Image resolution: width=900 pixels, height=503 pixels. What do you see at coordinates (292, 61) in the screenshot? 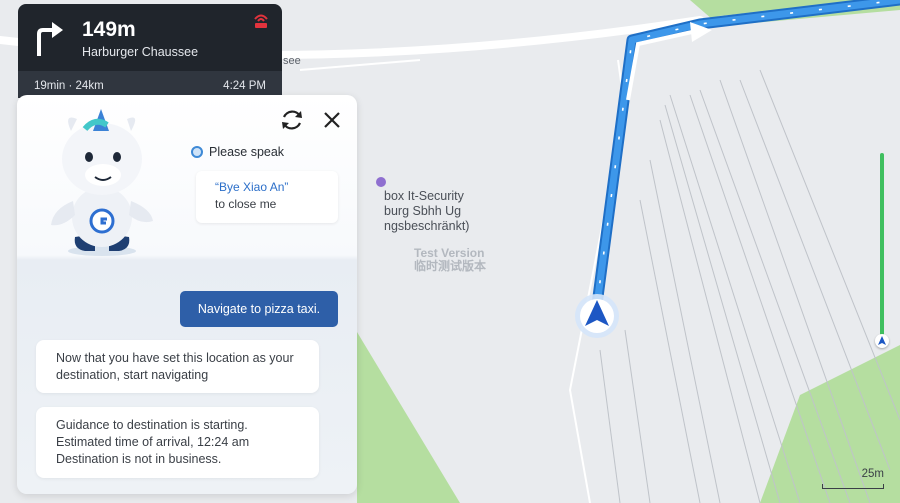
I see `map-street-label: see` at bounding box center [292, 61].